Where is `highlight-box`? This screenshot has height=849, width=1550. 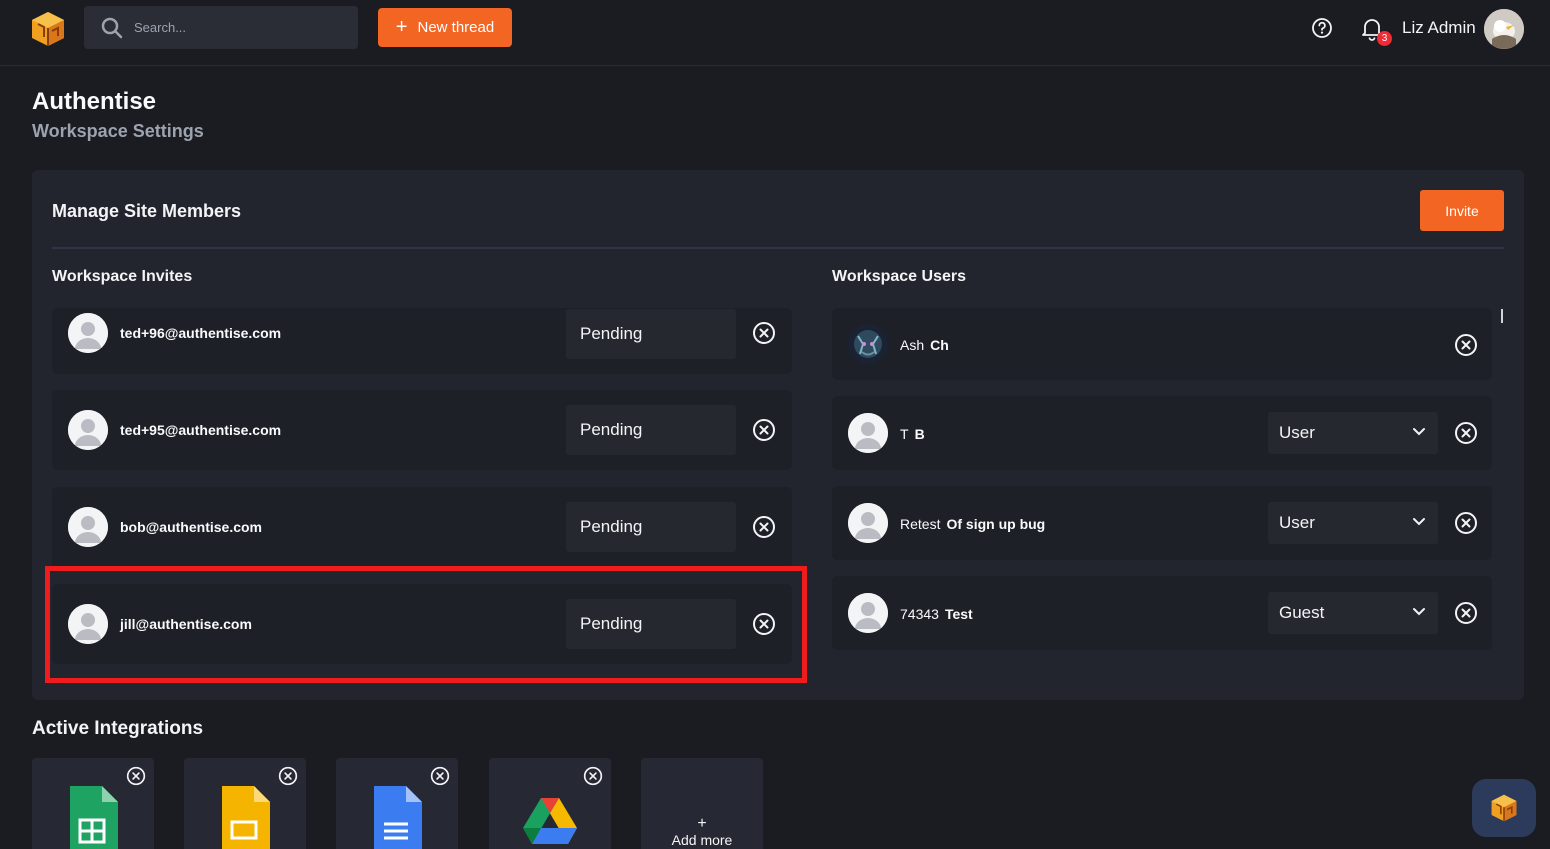 highlight-box is located at coordinates (426, 624).